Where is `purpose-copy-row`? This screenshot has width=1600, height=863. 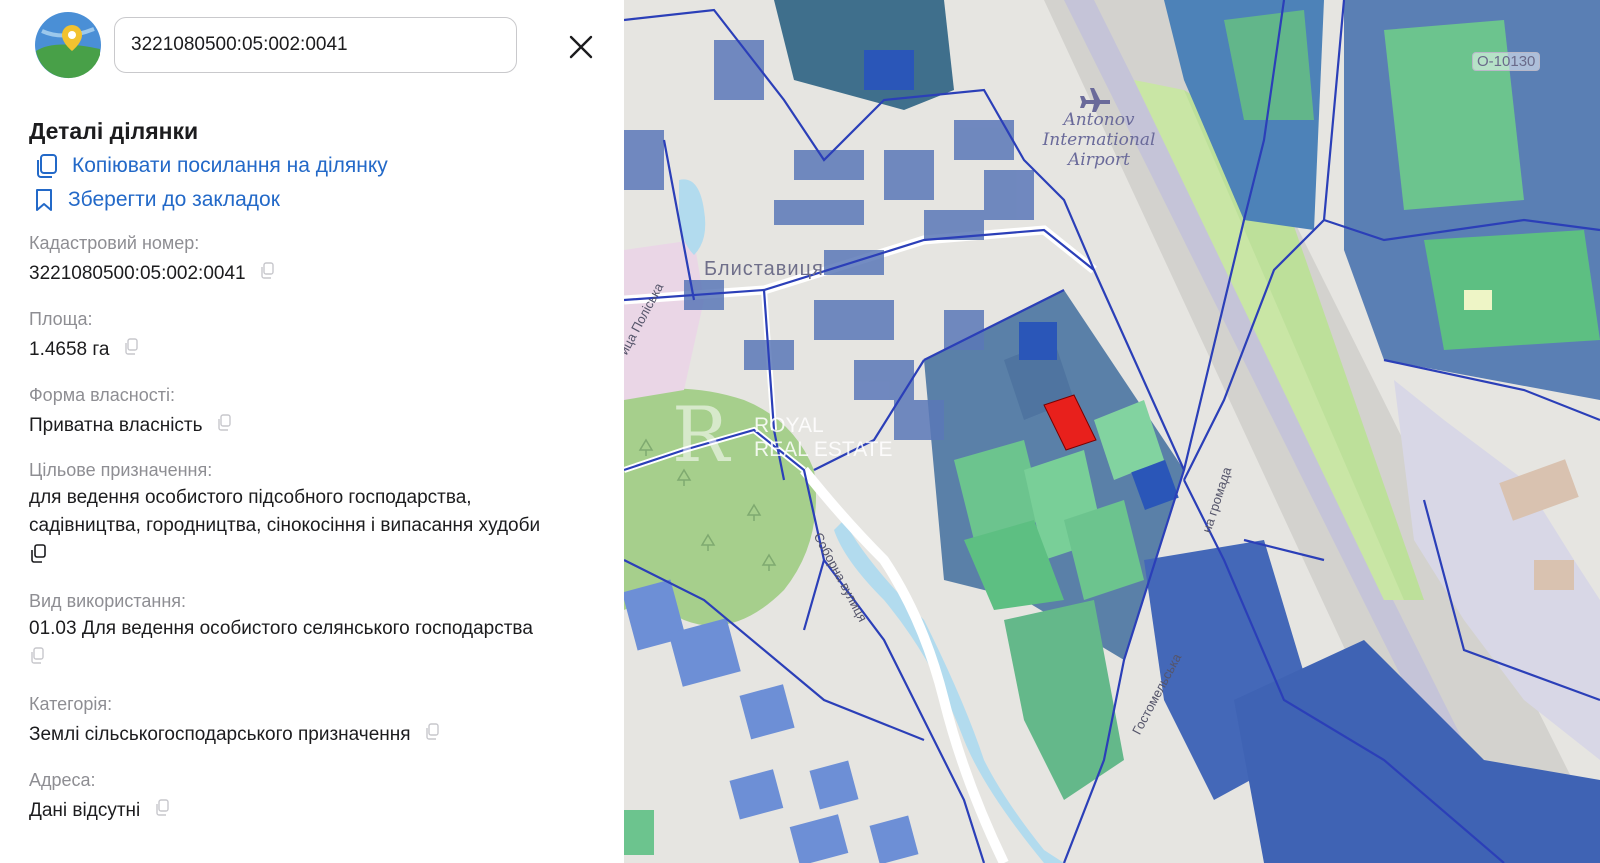 purpose-copy-row is located at coordinates (38, 556).